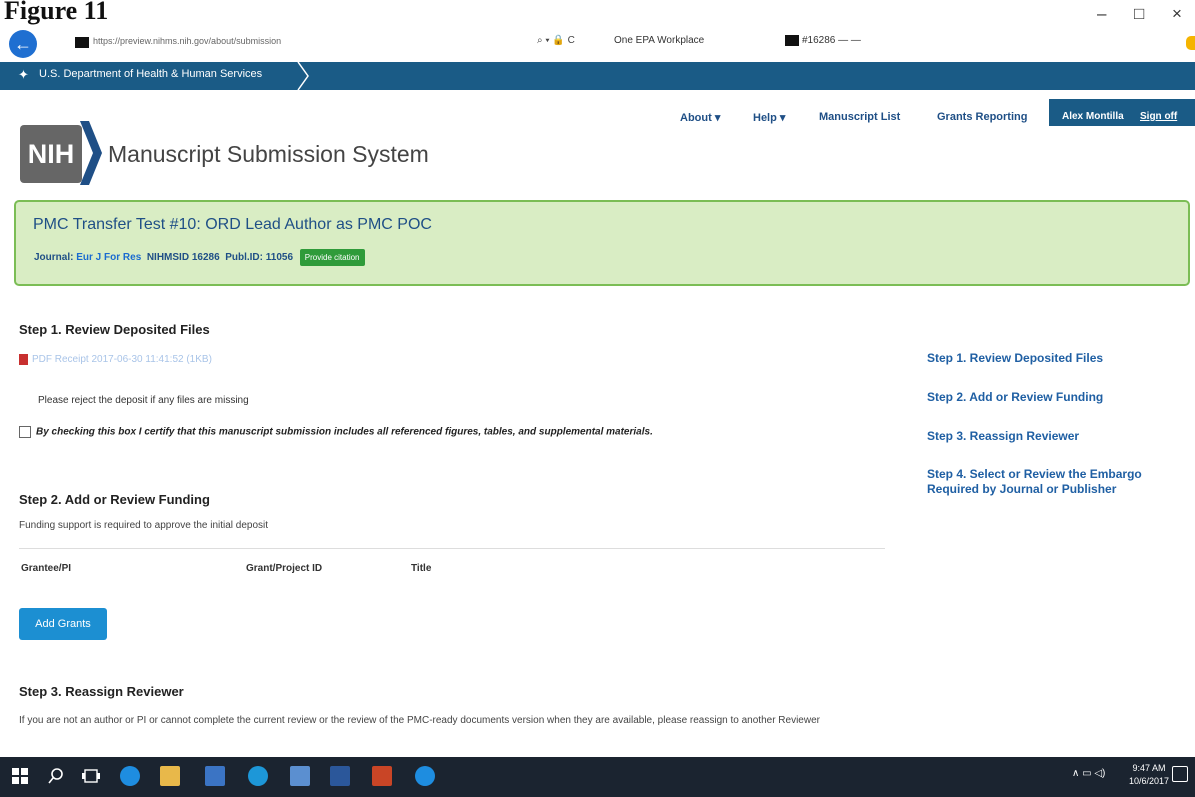  What do you see at coordinates (23, 44) in the screenshot?
I see `back-arrow-icon: ←` at bounding box center [23, 44].